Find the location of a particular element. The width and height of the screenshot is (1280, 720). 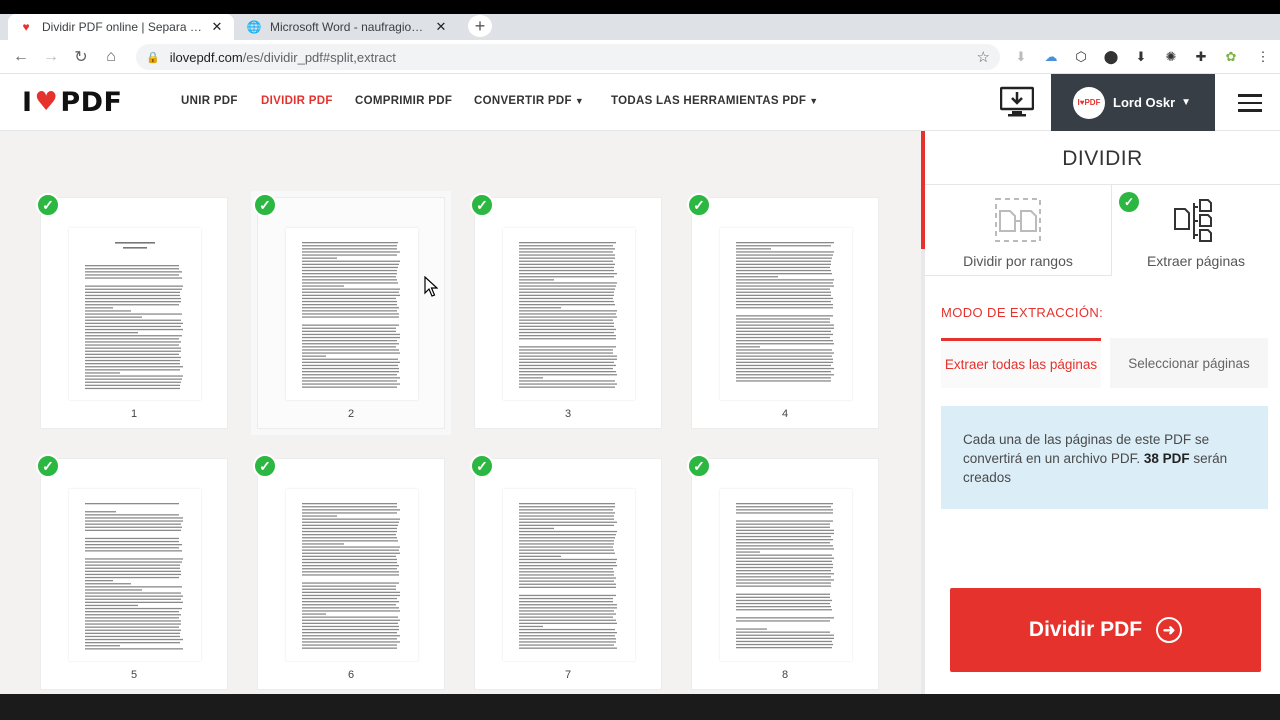

select-pages-button: Seleccionar páginas is located at coordinates (1189, 363).